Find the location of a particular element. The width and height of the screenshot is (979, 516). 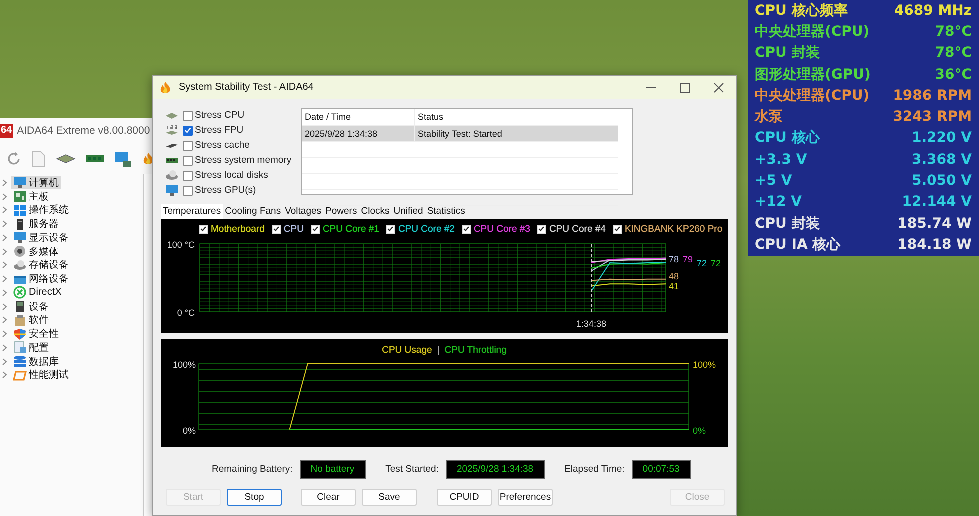

legend-label: CPU Core #3 is located at coordinates (502, 229).